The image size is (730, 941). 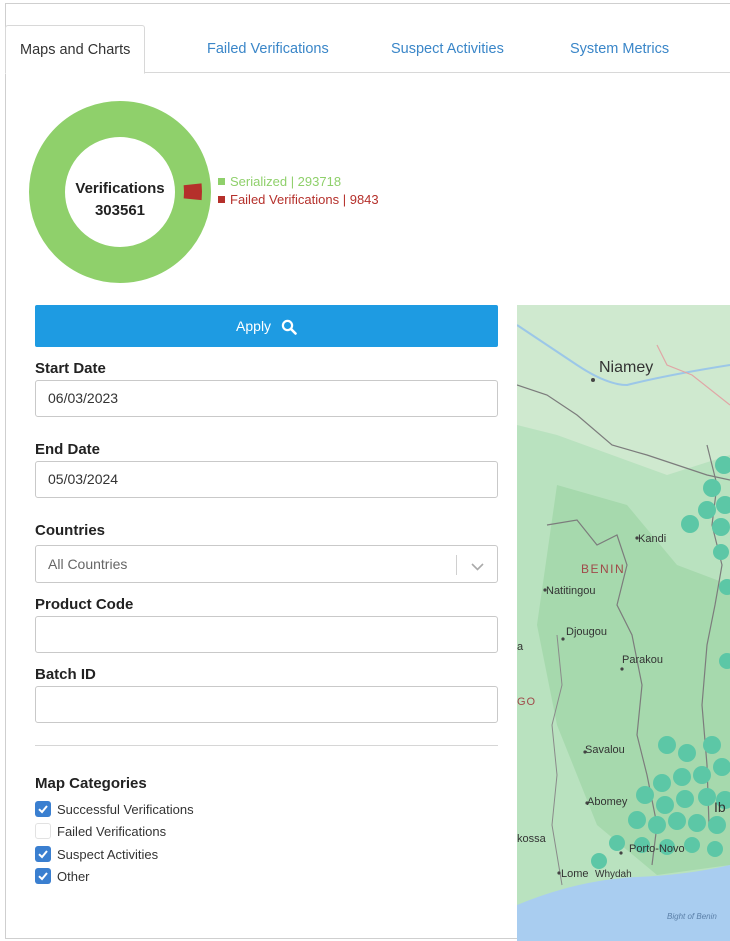 I want to click on batch-id-label: Batch ID, so click(x=65, y=674).